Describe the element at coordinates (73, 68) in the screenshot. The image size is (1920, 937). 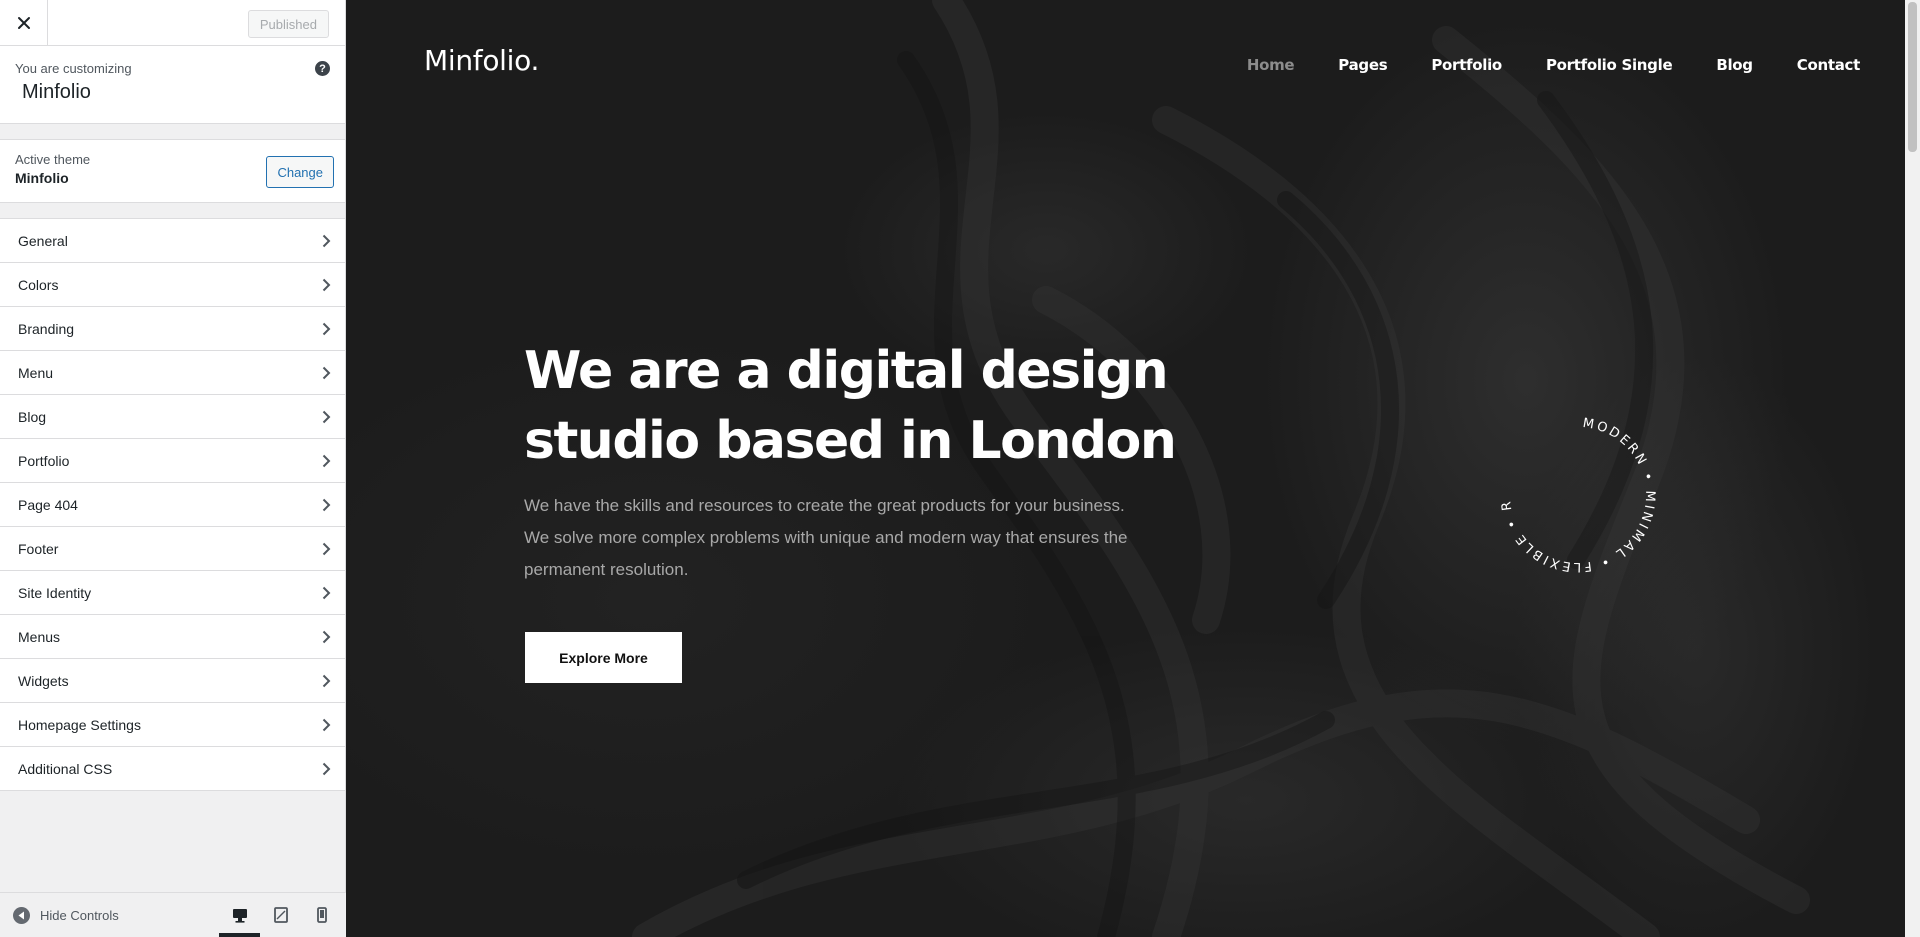
I see `customizing-label: You are customizing` at that location.